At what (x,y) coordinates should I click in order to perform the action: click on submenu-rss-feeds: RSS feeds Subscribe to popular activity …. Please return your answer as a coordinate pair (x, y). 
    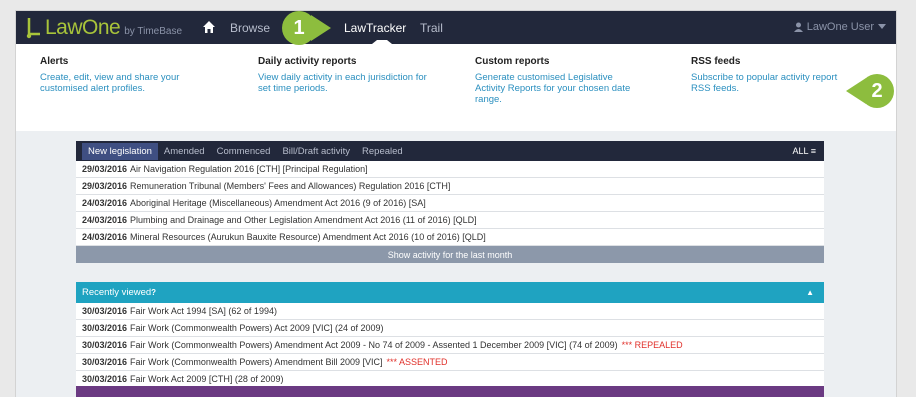
    Looking at the image, I should click on (771, 75).